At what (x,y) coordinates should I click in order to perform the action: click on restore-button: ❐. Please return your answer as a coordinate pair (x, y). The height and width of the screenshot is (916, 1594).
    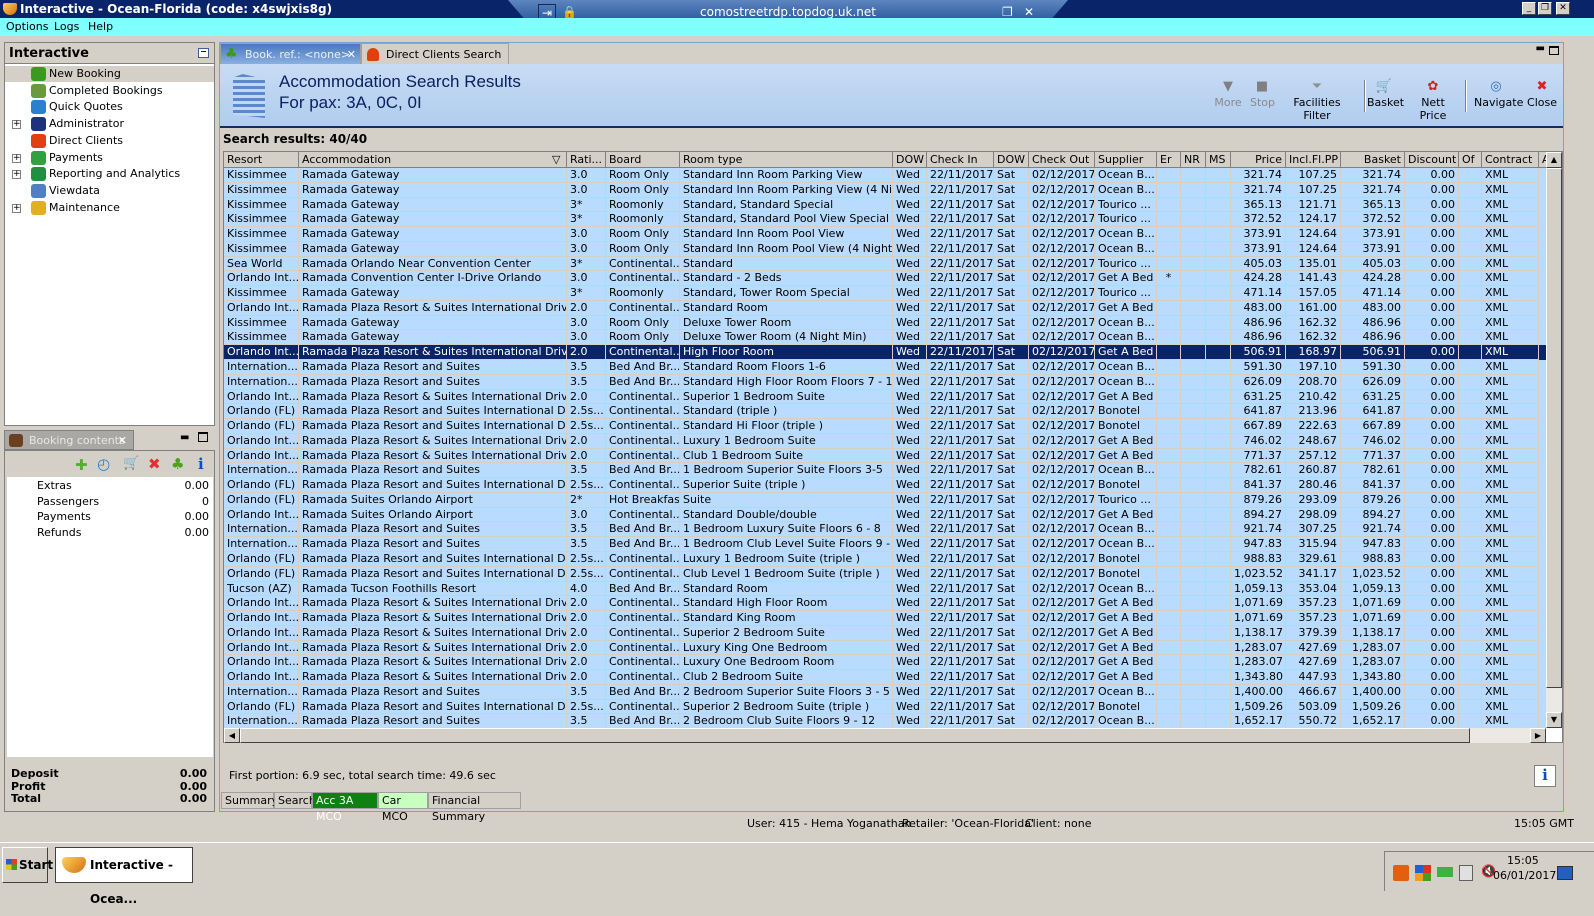
    Looking at the image, I should click on (1545, 8).